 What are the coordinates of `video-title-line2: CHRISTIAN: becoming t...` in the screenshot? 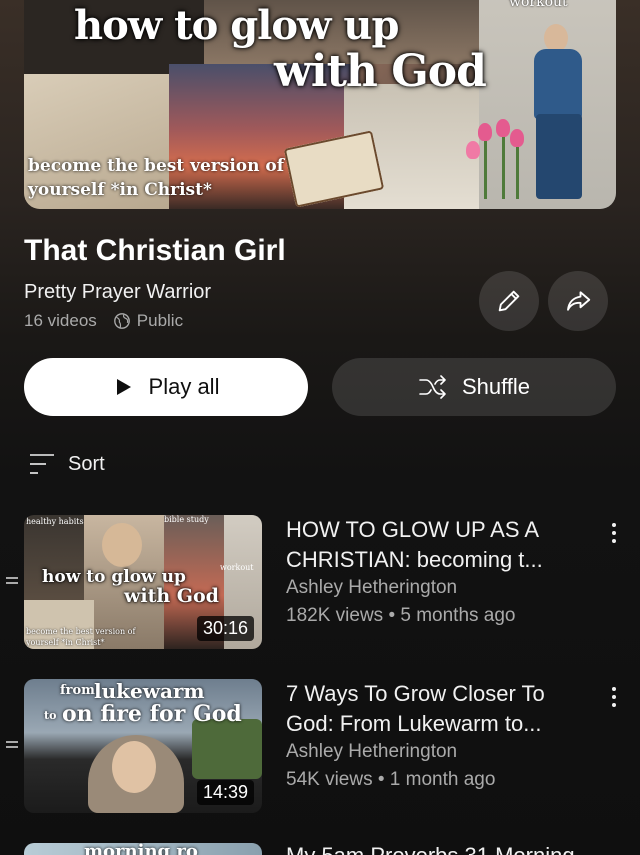 It's located at (414, 559).